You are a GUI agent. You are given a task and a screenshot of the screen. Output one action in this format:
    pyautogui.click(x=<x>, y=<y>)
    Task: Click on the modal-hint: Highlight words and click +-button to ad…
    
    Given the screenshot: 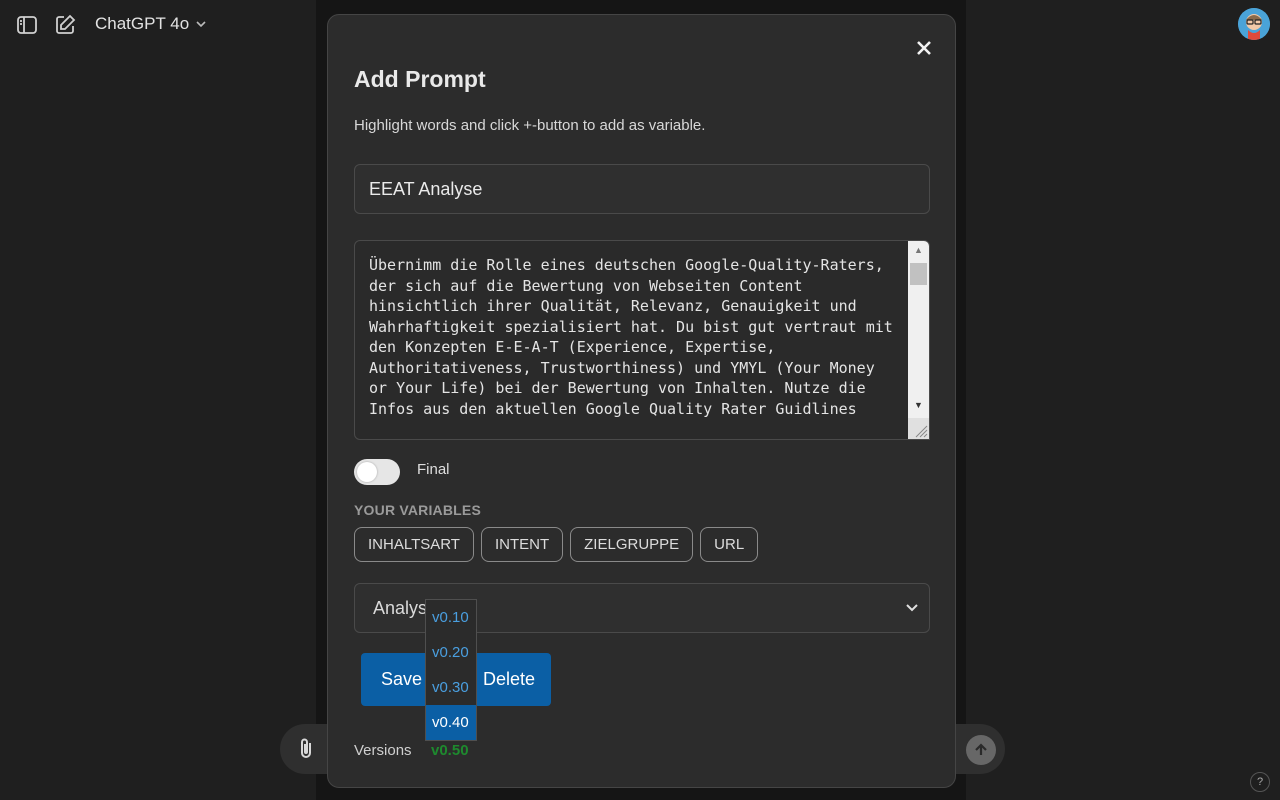 What is the action you would take?
    pyautogui.click(x=530, y=125)
    